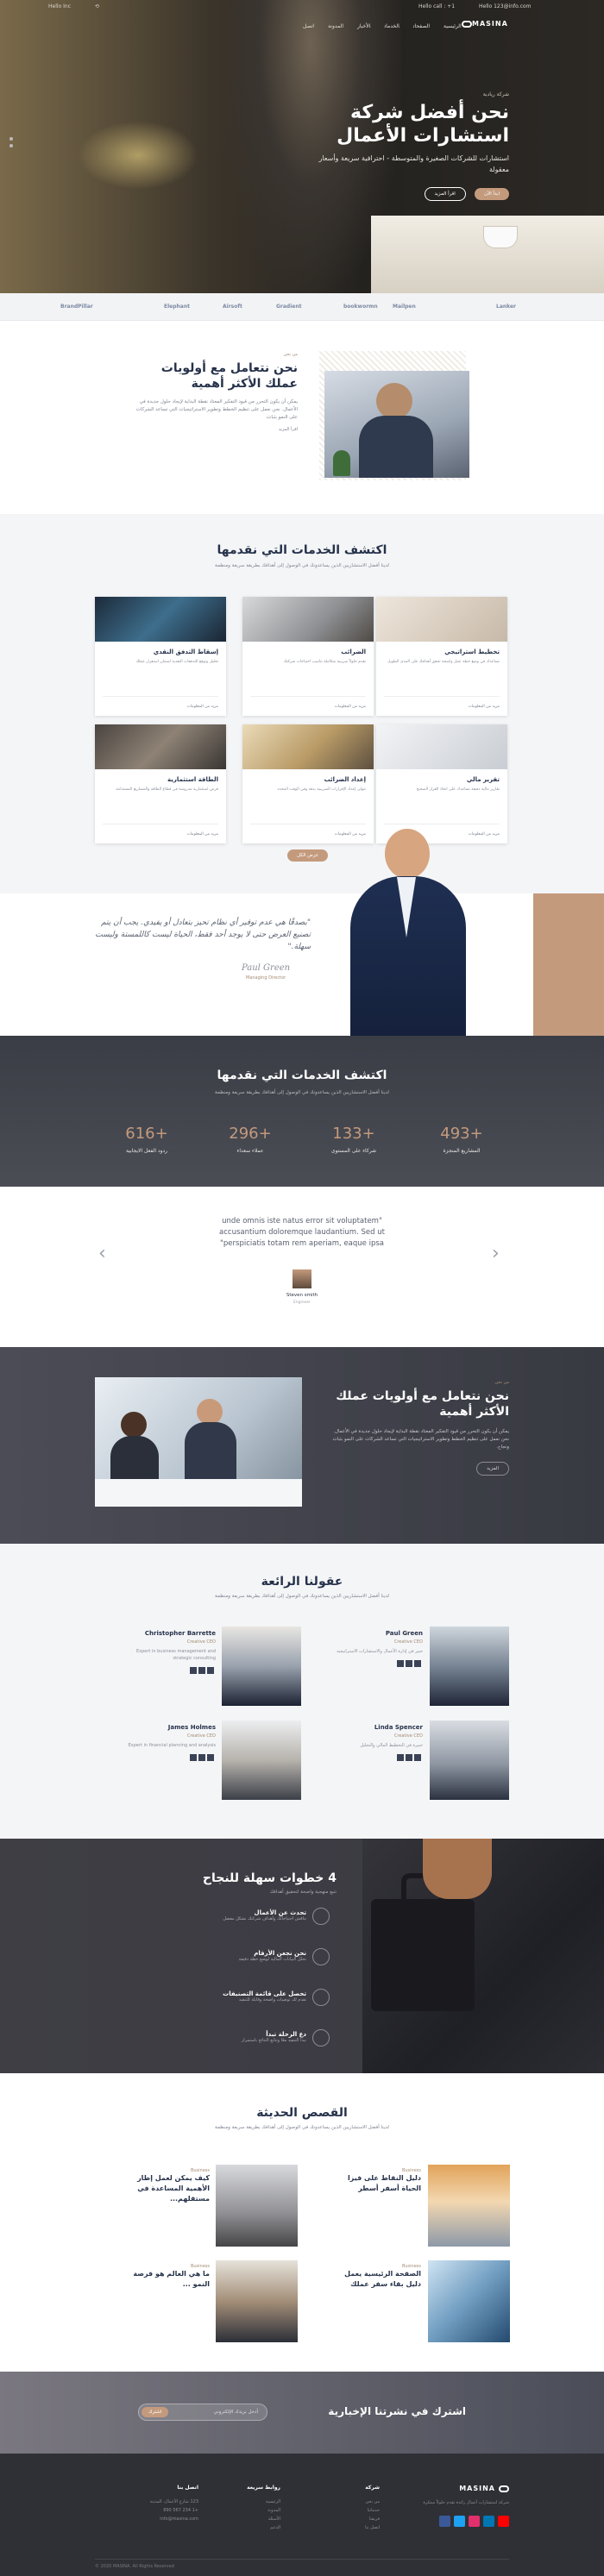 The height and width of the screenshot is (2576, 604). Describe the element at coordinates (341, 2510) in the screenshot. I see `footer-link: خدماتنا` at that location.